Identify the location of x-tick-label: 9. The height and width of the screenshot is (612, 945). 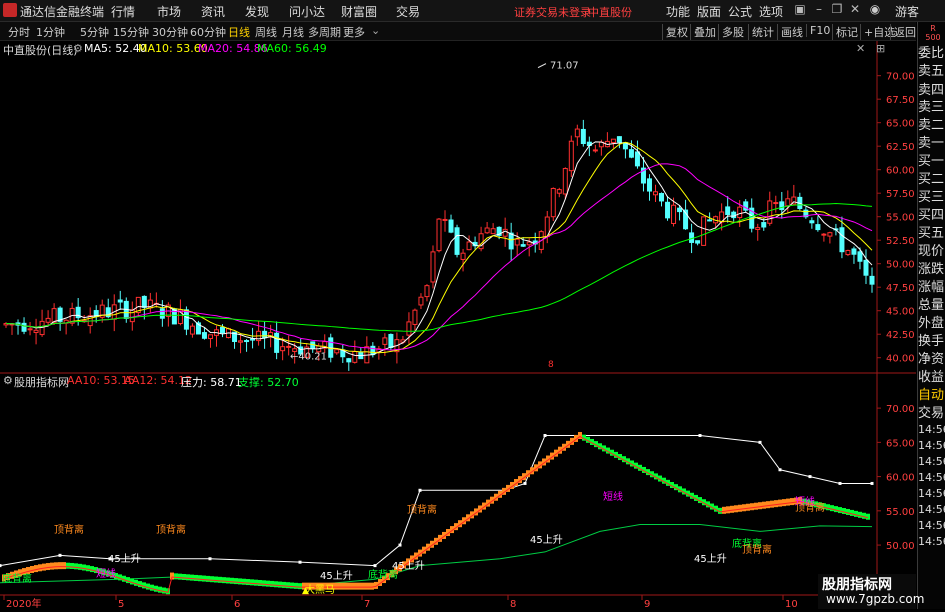
(647, 604).